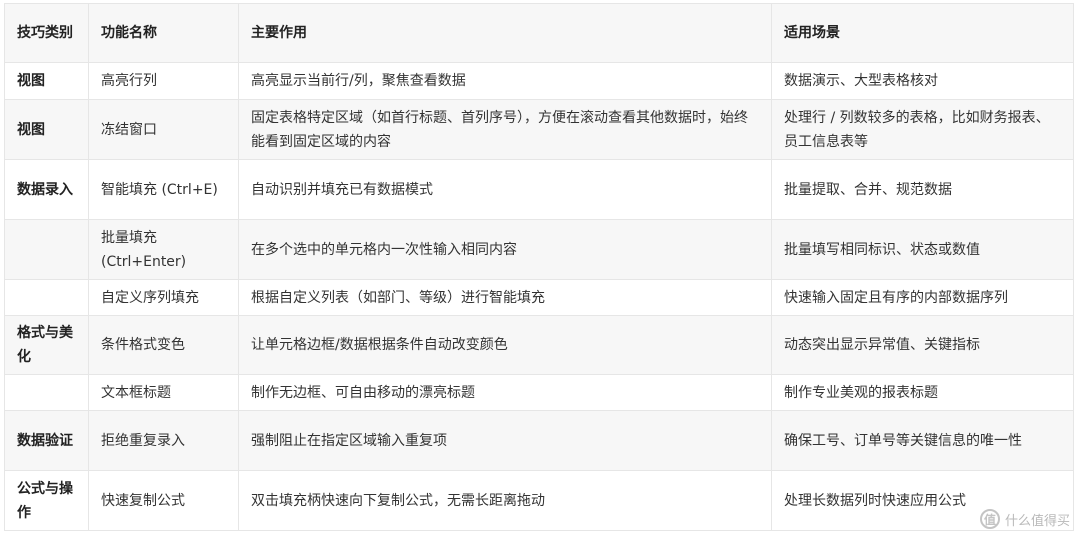 Image resolution: width=1080 pixels, height=538 pixels. What do you see at coordinates (922, 189) in the screenshot?
I see `scenario-cell: 批量提取、合并、规范数据` at bounding box center [922, 189].